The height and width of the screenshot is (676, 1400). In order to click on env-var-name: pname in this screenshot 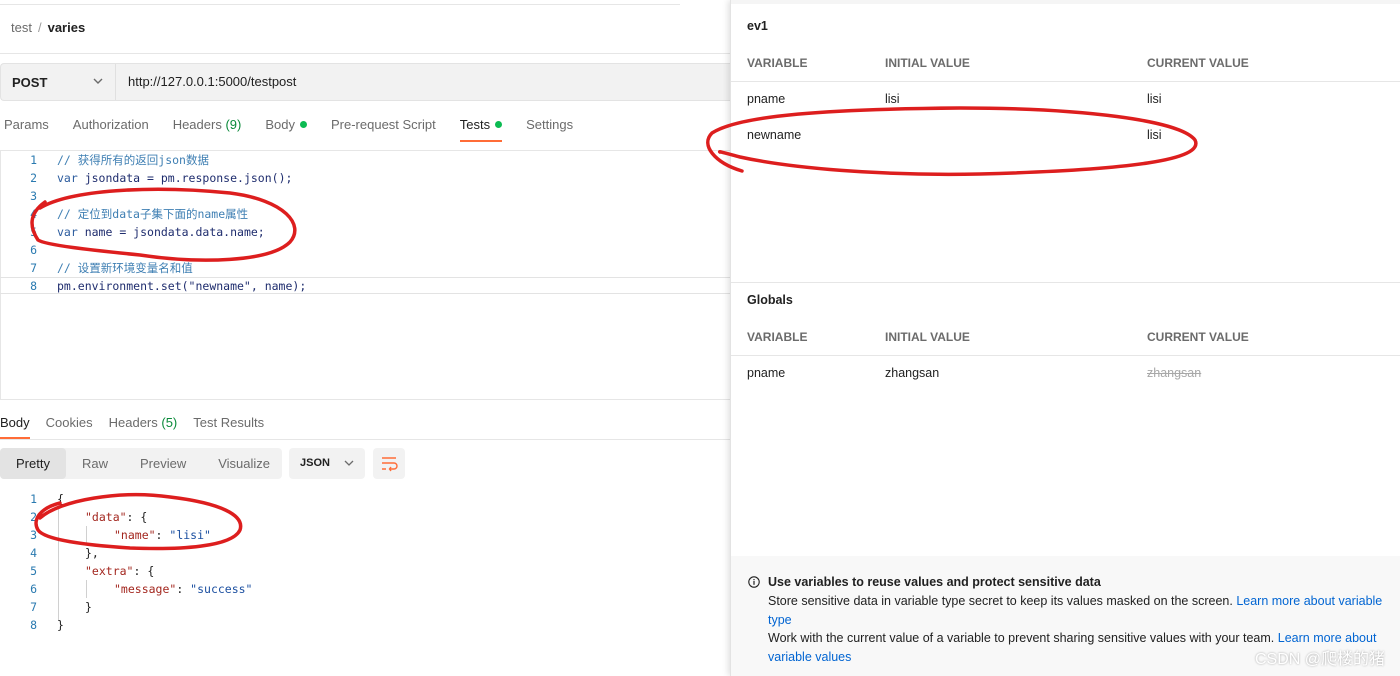, I will do `click(766, 99)`.